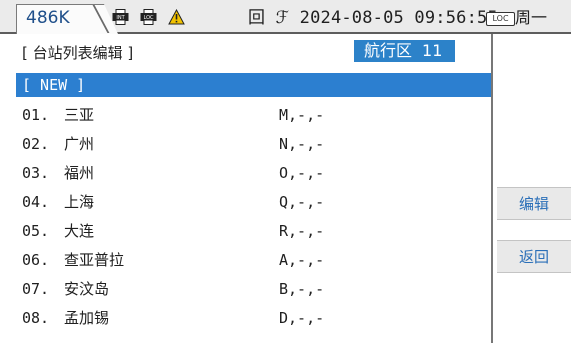  What do you see at coordinates (48, 18) in the screenshot?
I see `frequency-label: 486K` at bounding box center [48, 18].